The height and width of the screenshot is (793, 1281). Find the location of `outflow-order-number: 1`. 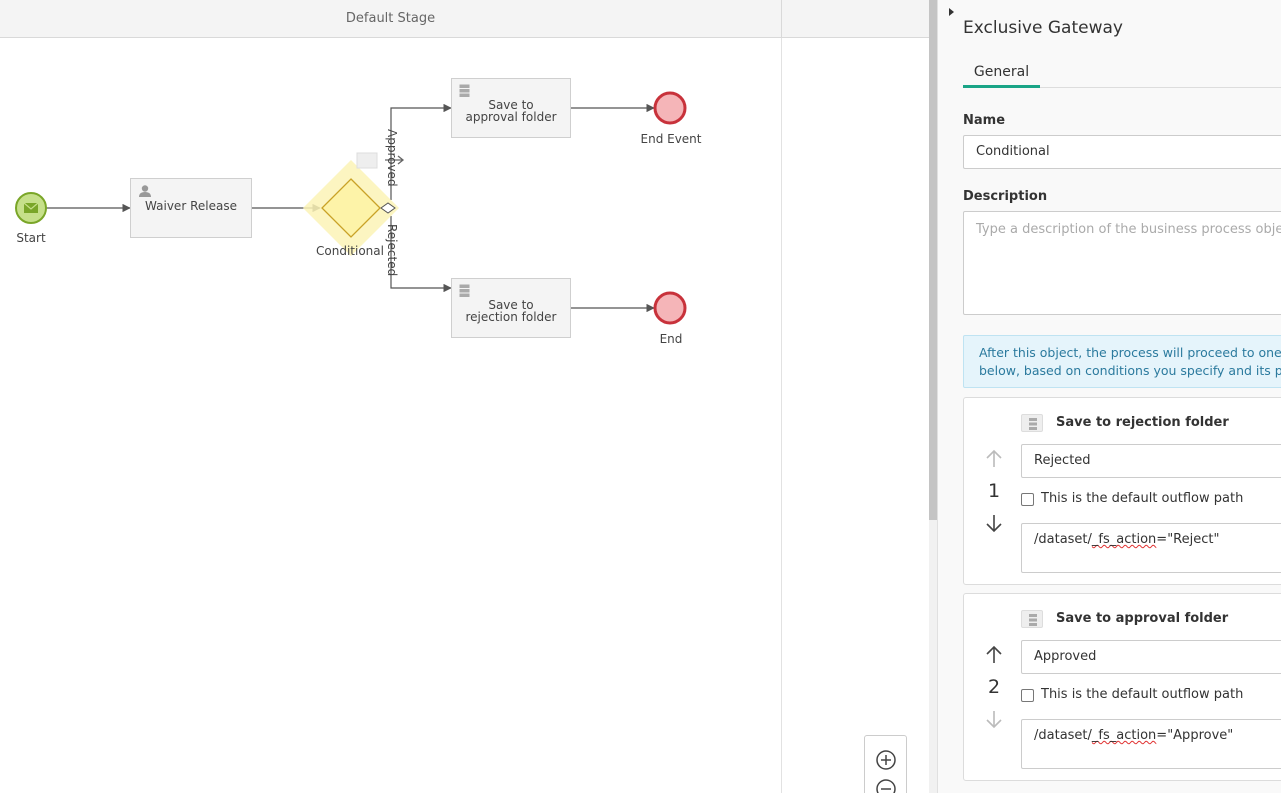

outflow-order-number: 1 is located at coordinates (994, 491).